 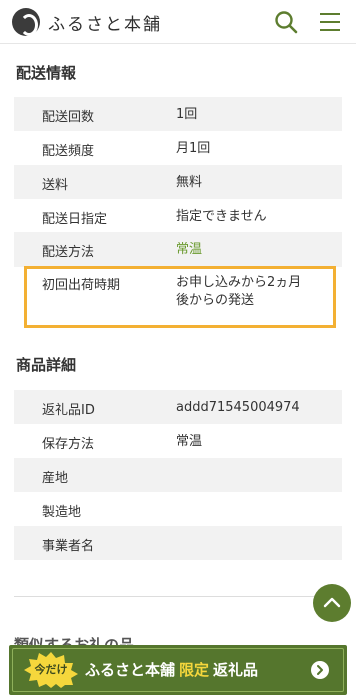 What do you see at coordinates (189, 441) in the screenshot?
I see `row-value: 常温` at bounding box center [189, 441].